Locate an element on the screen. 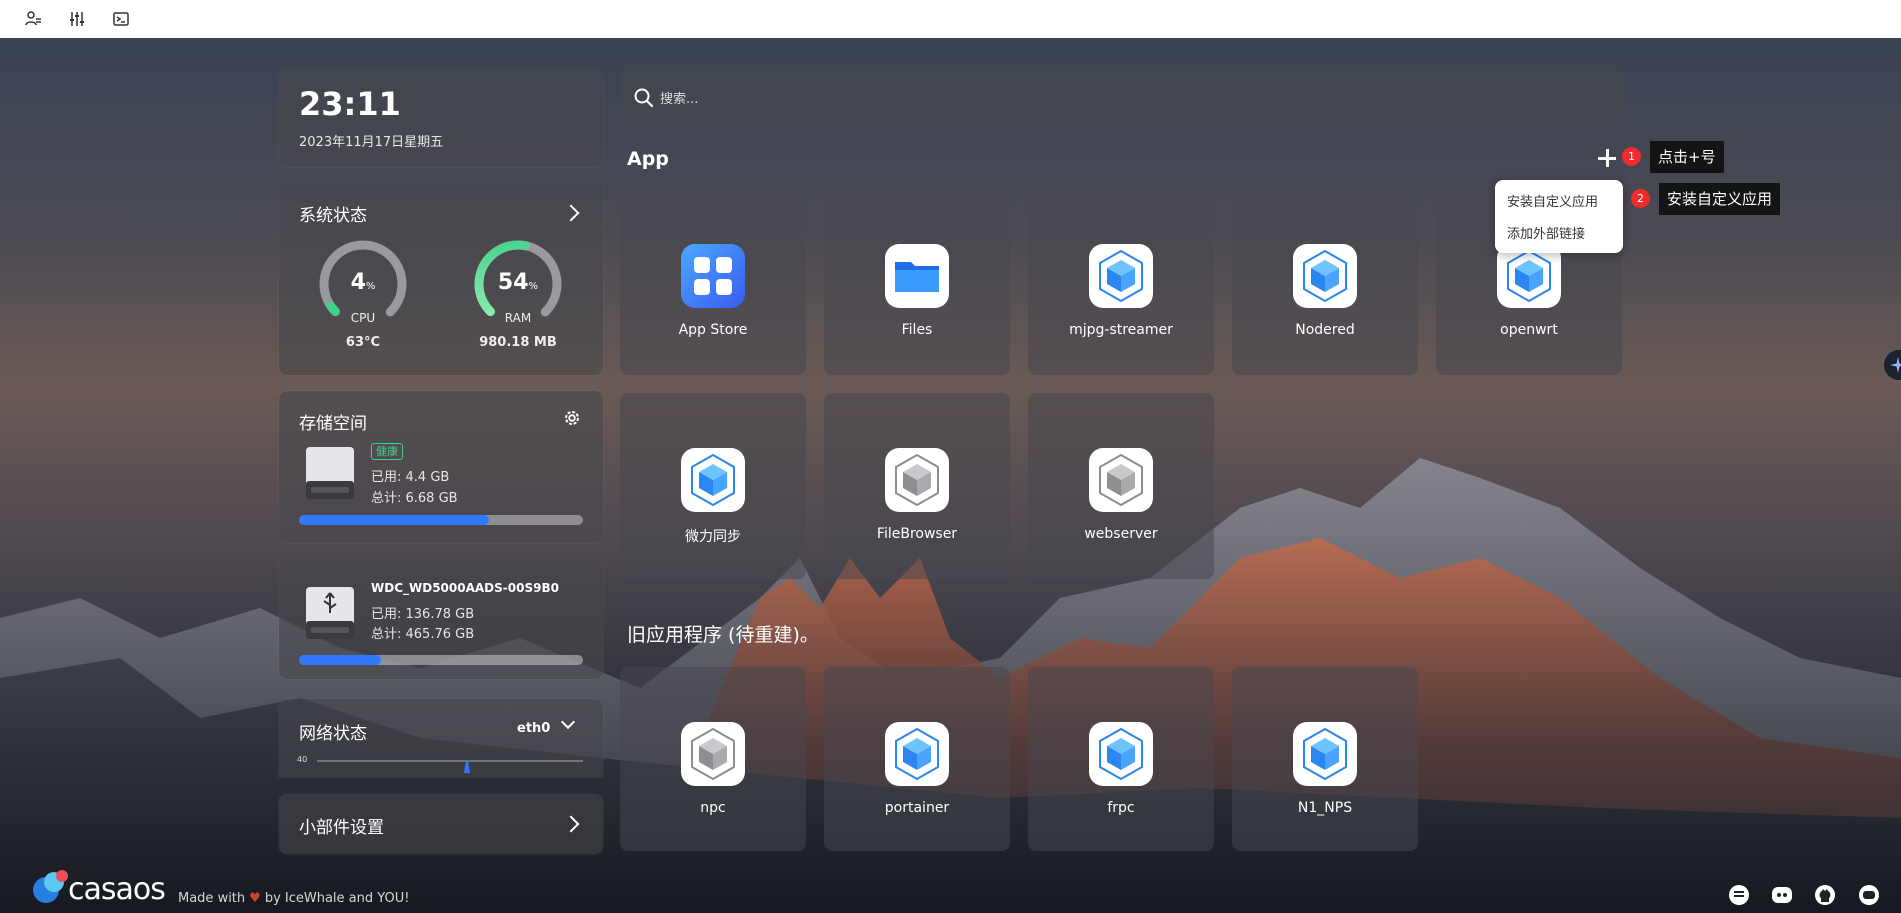 Image resolution: width=1901 pixels, height=913 pixels. drive-name: WDC_WD5000AADS-00S9B0 is located at coordinates (465, 588).